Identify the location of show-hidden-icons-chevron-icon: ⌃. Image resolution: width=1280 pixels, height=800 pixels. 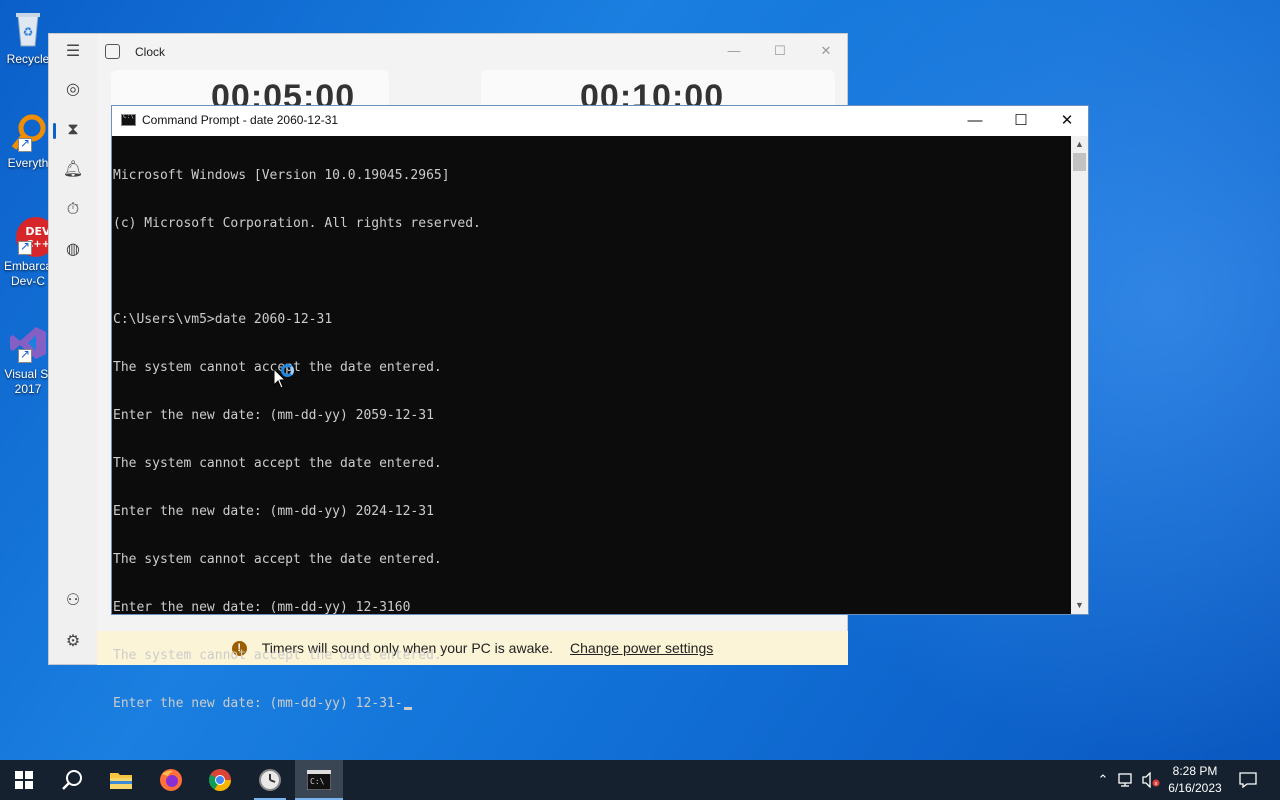
(1103, 780).